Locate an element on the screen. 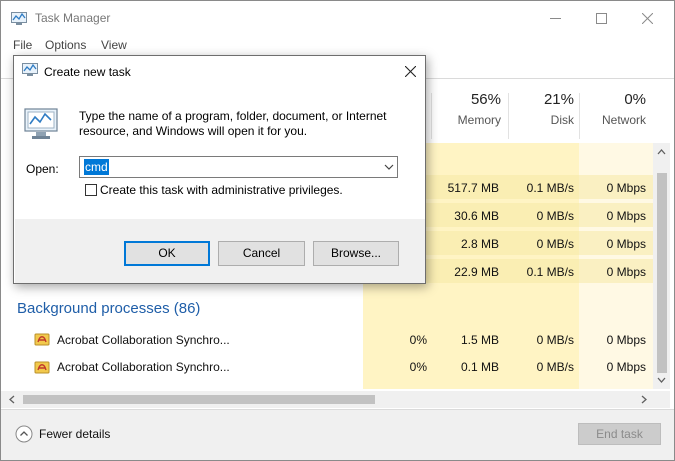 This screenshot has width=675, height=461. column-header-memory: 56% Memory is located at coordinates (466, 109).